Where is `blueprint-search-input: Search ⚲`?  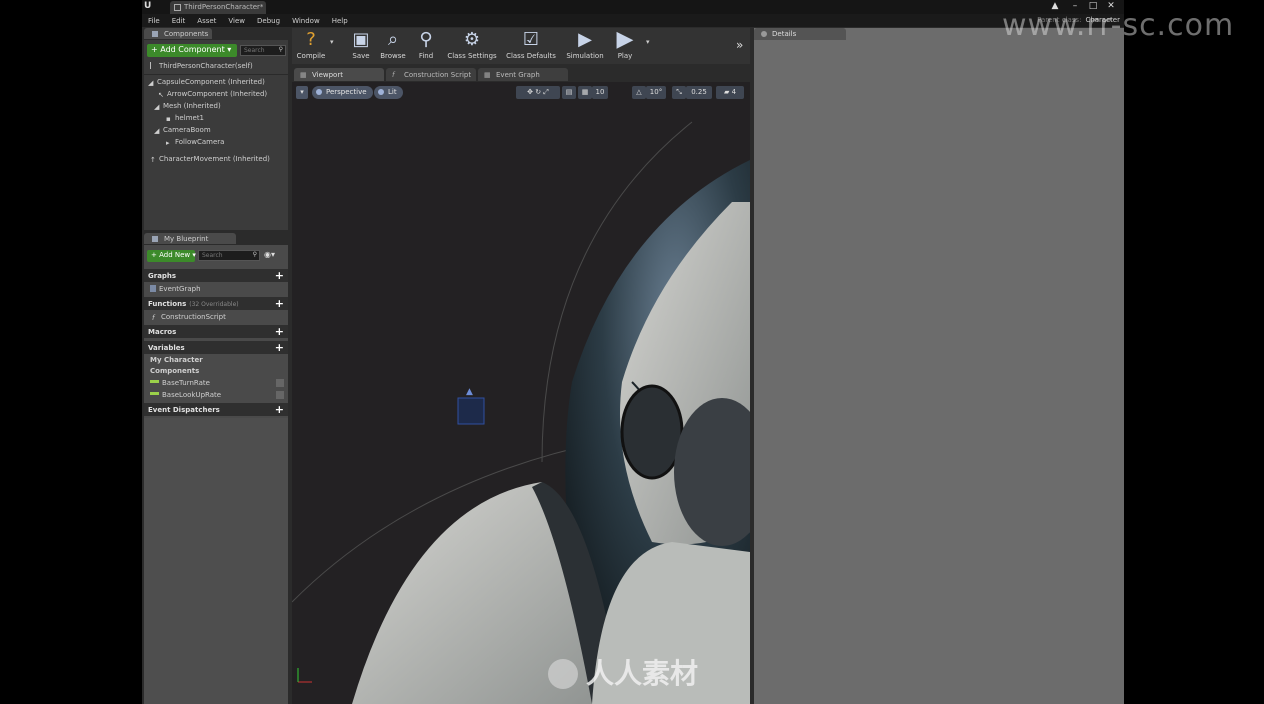 blueprint-search-input: Search ⚲ is located at coordinates (229, 255).